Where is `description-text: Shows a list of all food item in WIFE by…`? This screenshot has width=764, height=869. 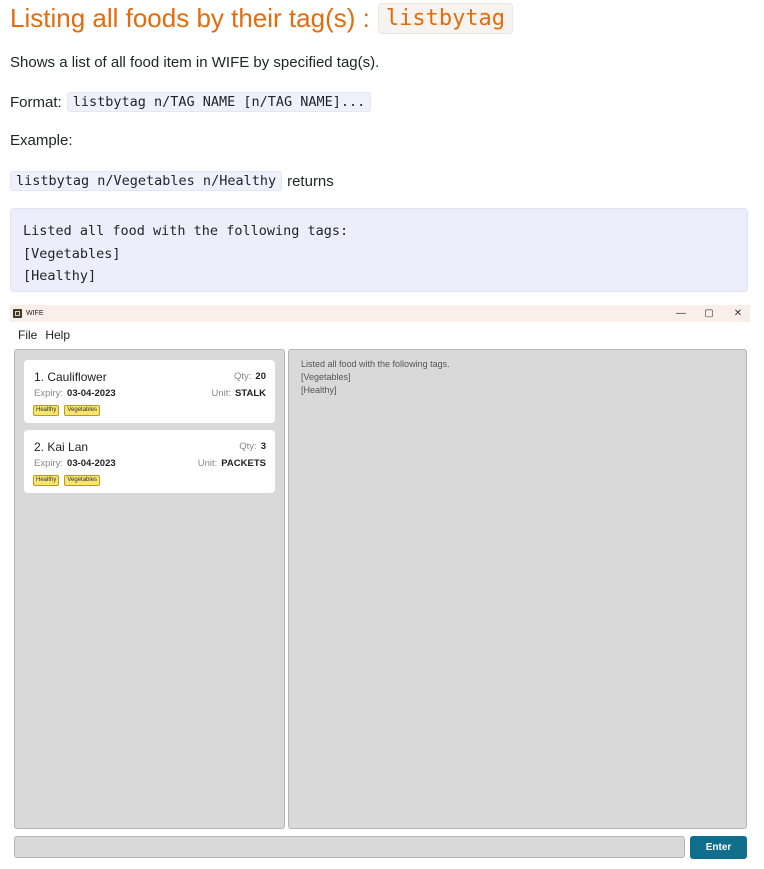
description-text: Shows a list of all food item in WIFE by… is located at coordinates (195, 62).